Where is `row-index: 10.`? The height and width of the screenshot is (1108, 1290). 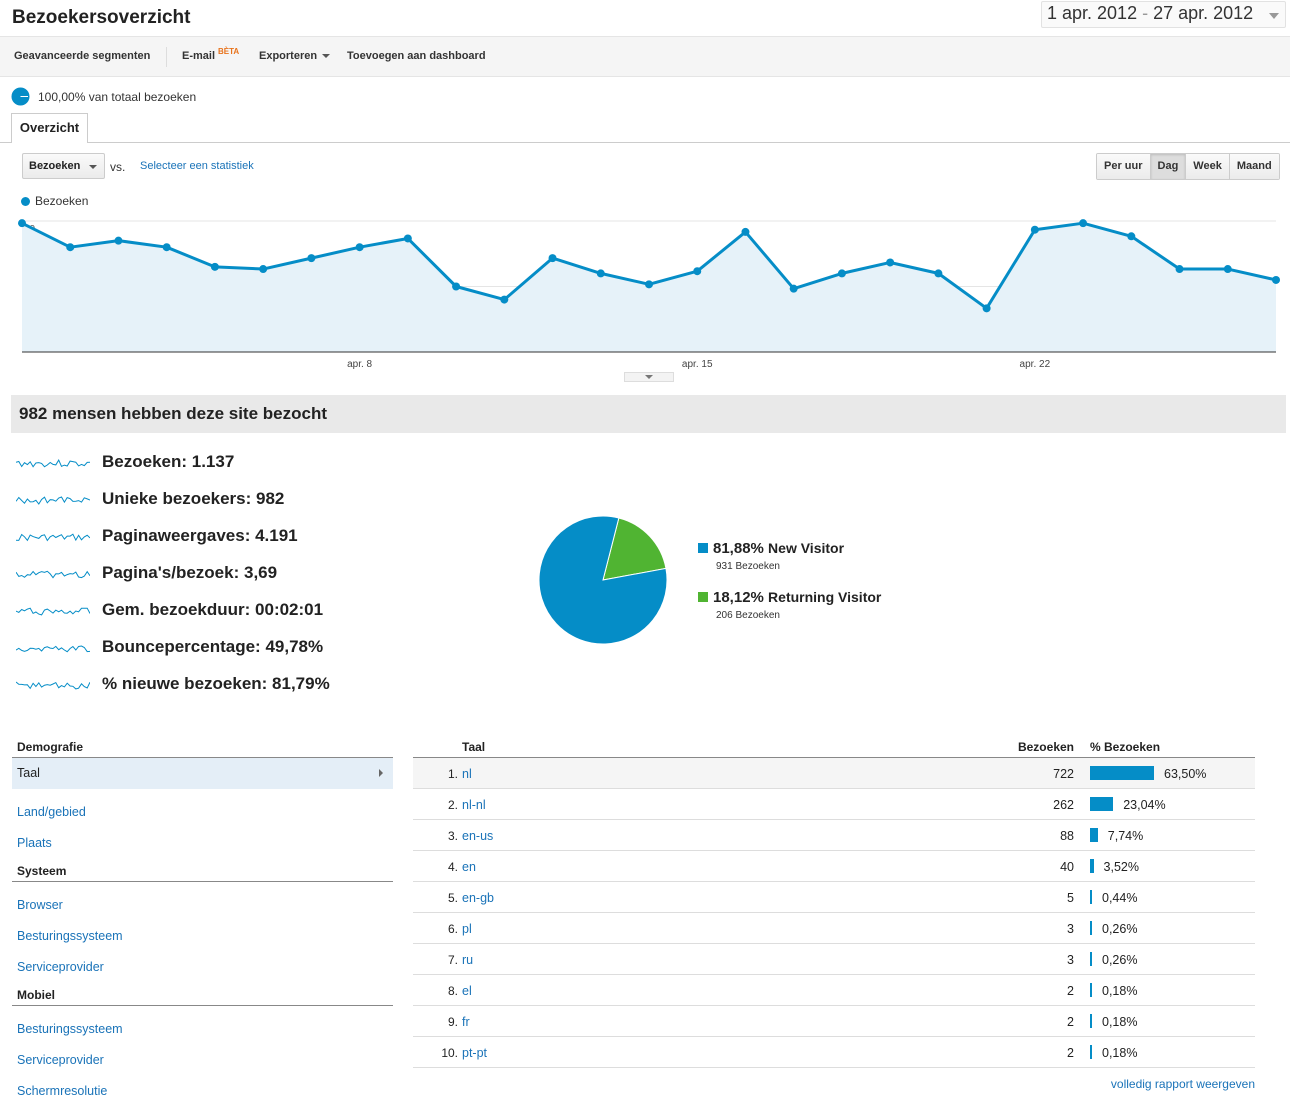 row-index: 10. is located at coordinates (449, 1053).